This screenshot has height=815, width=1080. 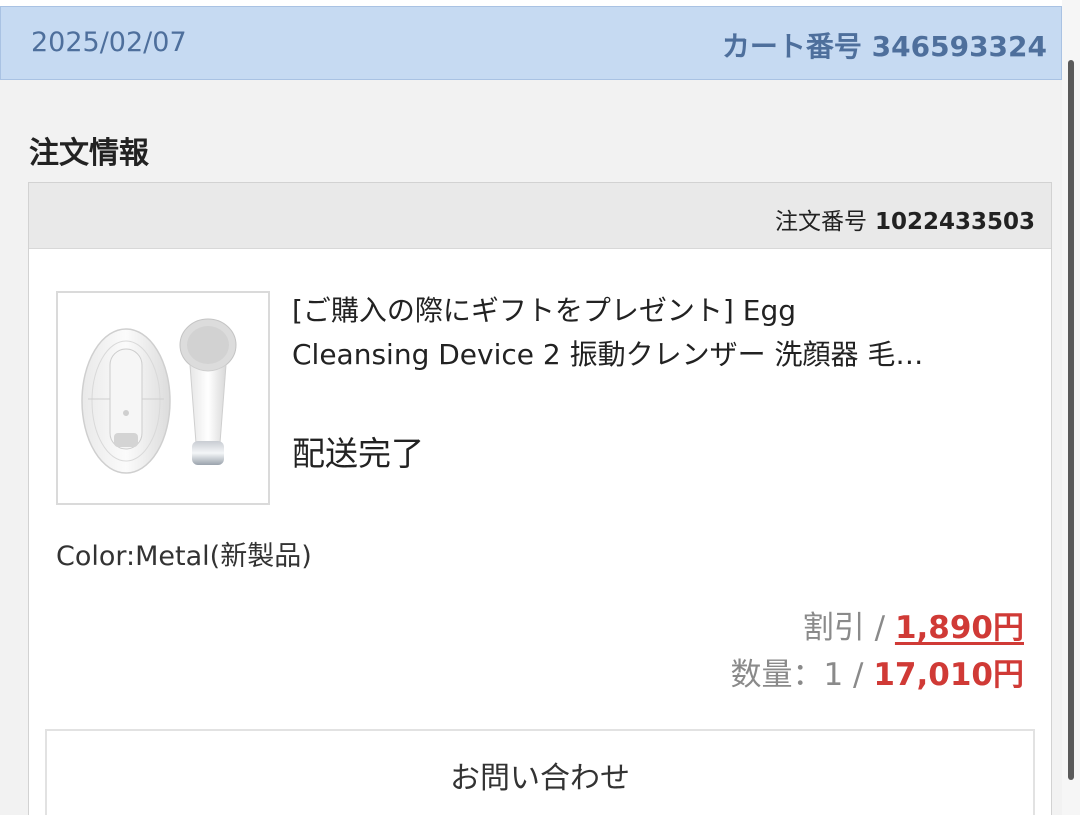 What do you see at coordinates (1071, 420) in the screenshot?
I see `scrollbar-thumb` at bounding box center [1071, 420].